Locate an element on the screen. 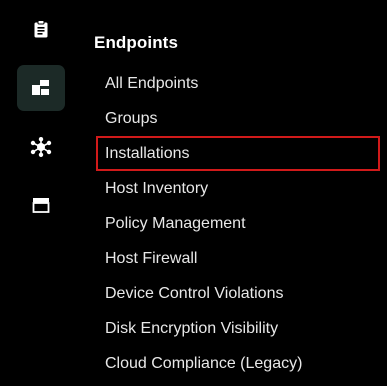 The image size is (387, 386). rail-button-store is located at coordinates (41, 205).